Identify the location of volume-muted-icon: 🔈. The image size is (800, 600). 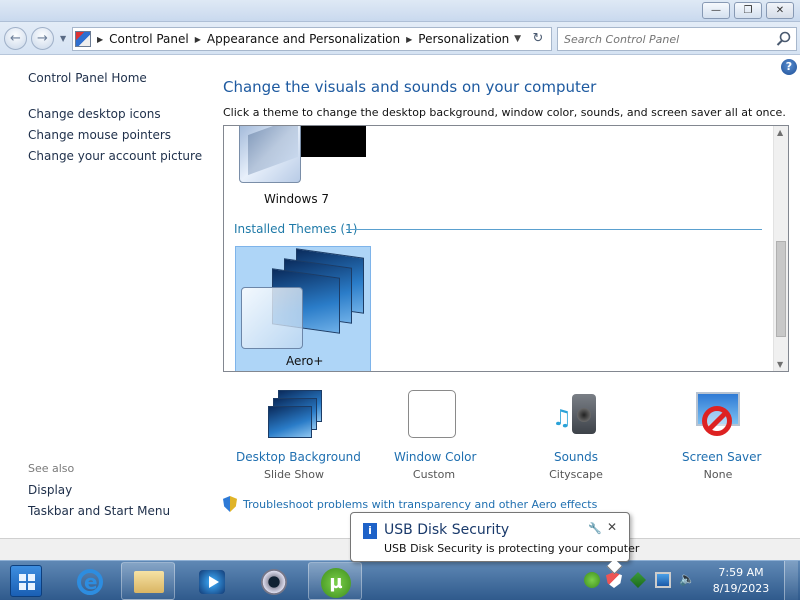
(687, 580).